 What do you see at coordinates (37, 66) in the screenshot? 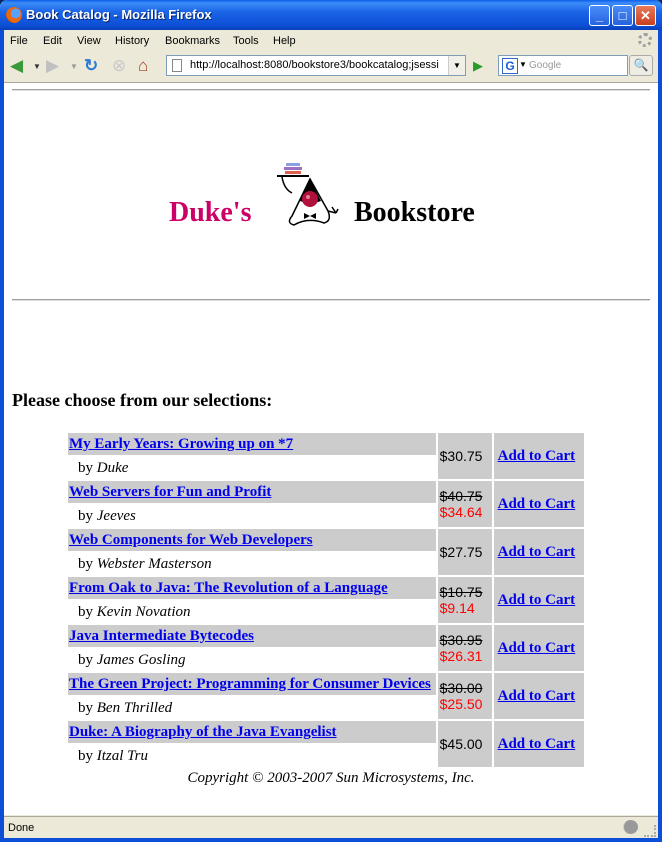
I see `back-dropdown-icon: ▼` at bounding box center [37, 66].